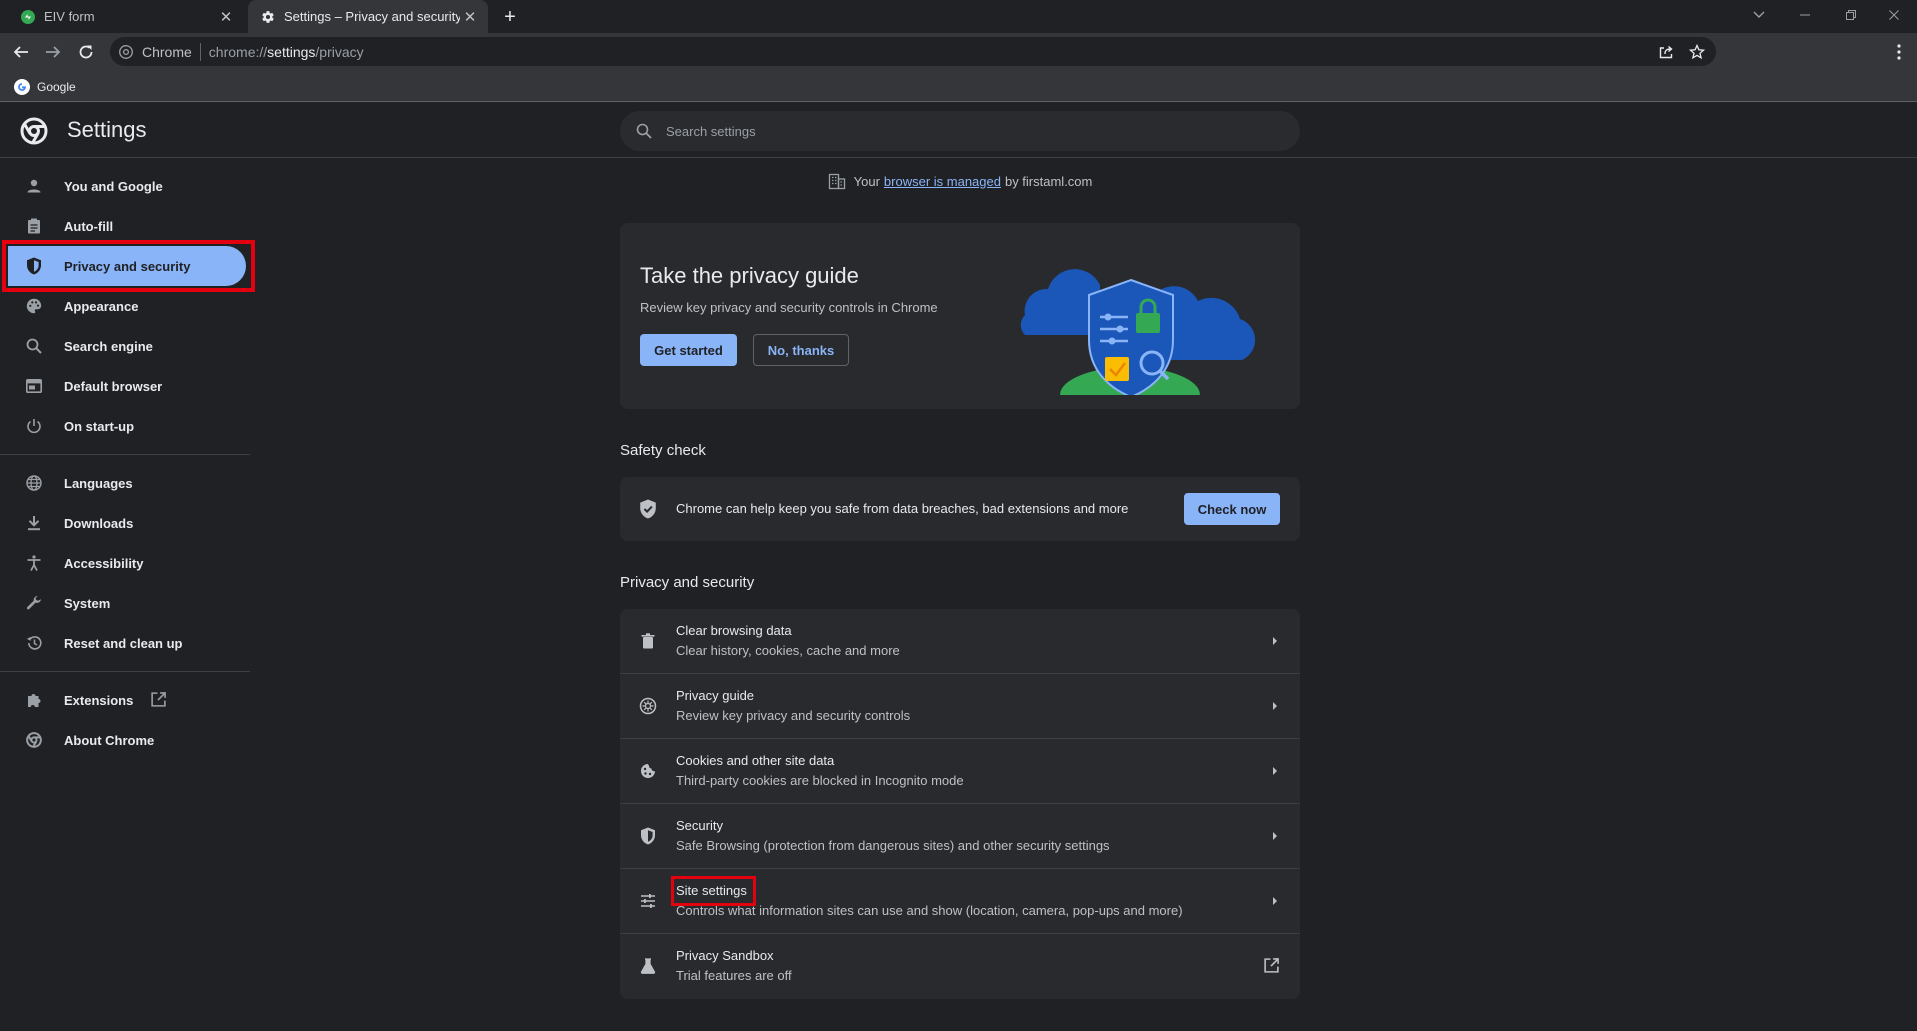 This screenshot has height=1031, width=1917. I want to click on sidebar-item-accessibility: Accessibility, so click(125, 563).